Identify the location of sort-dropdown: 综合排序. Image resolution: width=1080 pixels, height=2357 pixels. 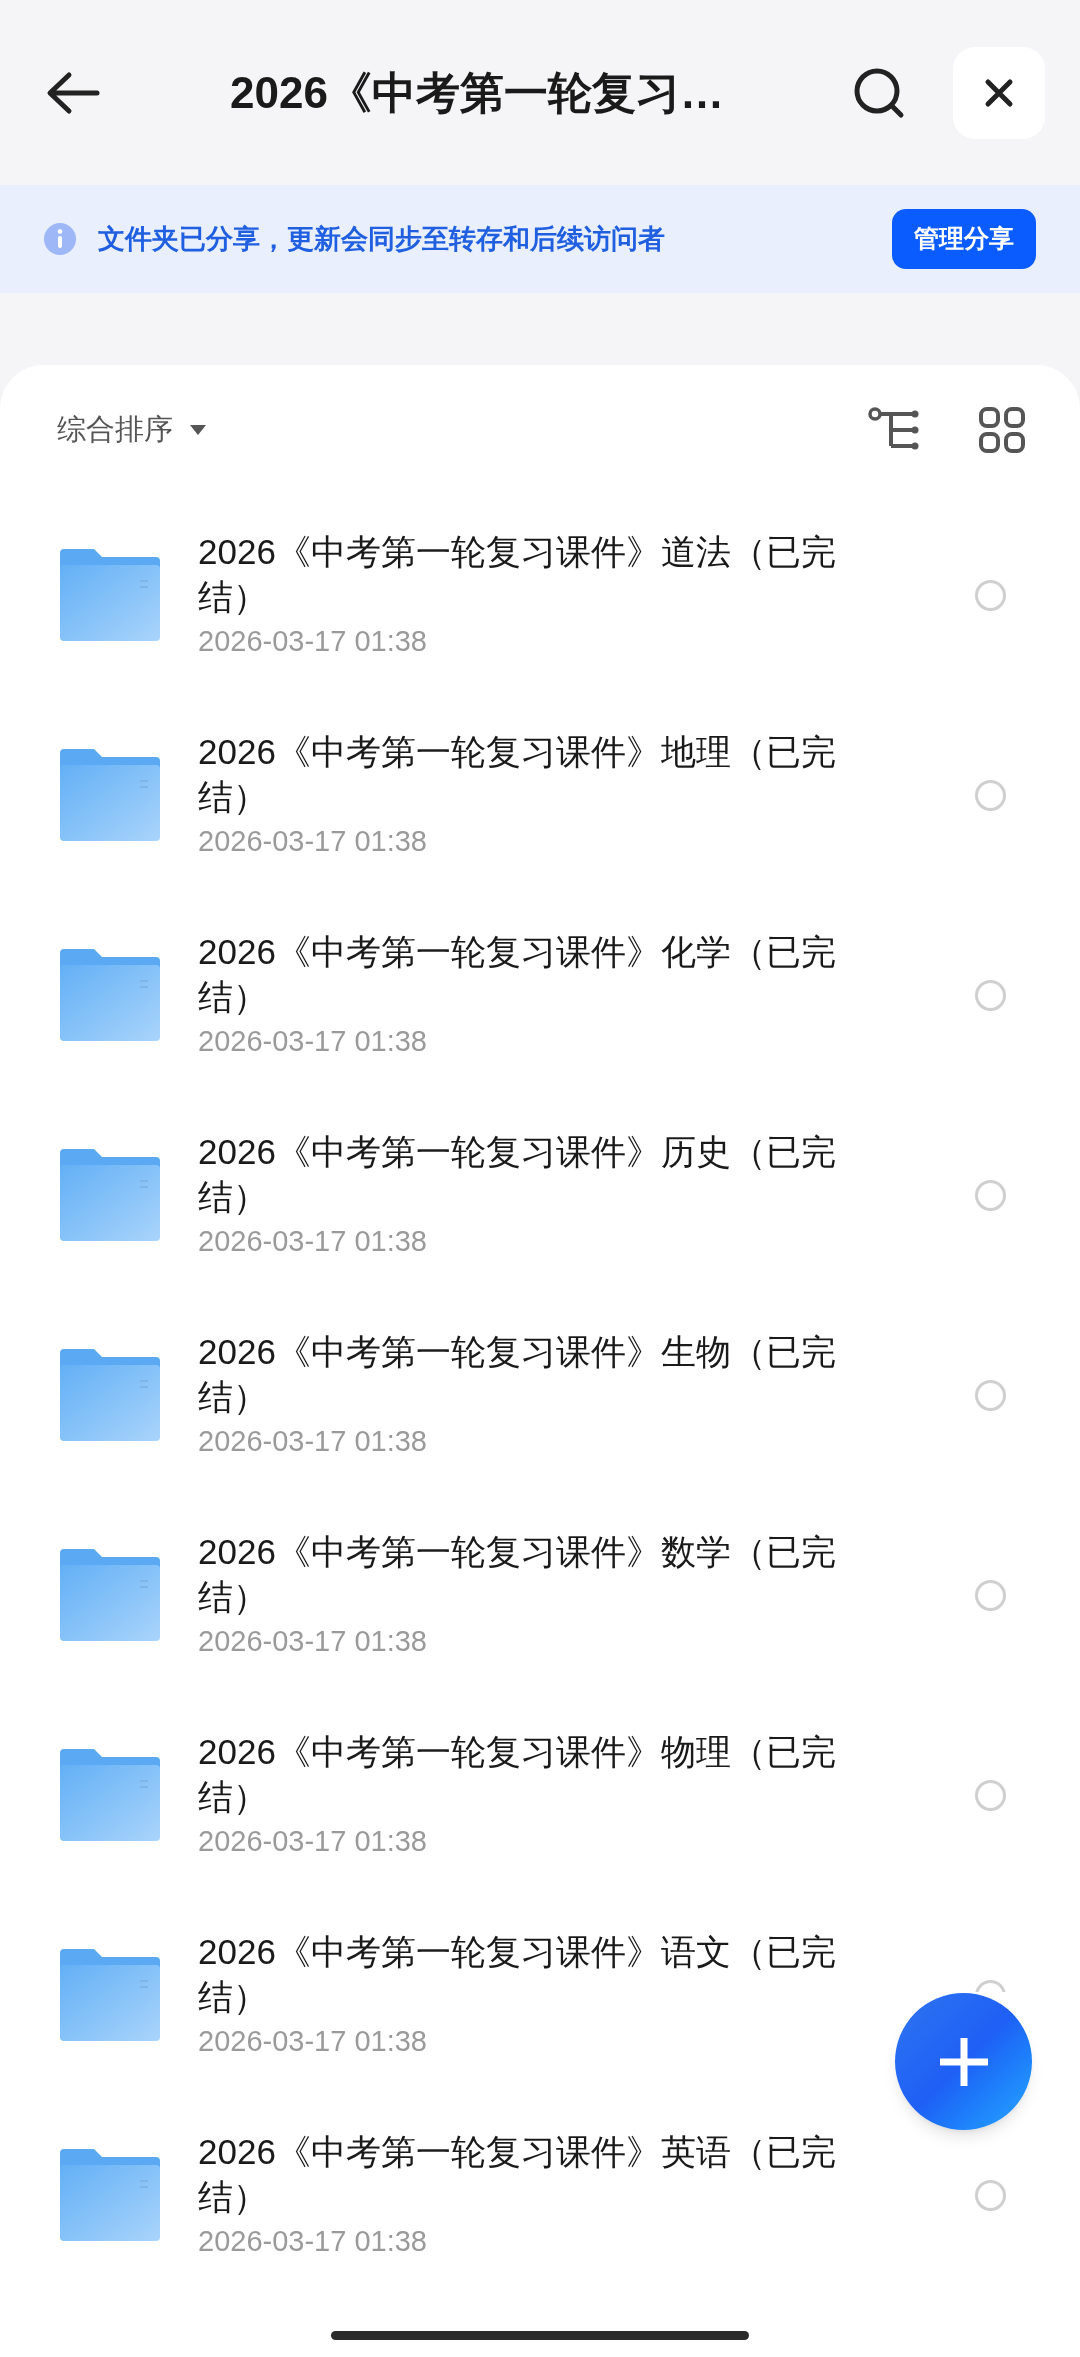
(132, 430).